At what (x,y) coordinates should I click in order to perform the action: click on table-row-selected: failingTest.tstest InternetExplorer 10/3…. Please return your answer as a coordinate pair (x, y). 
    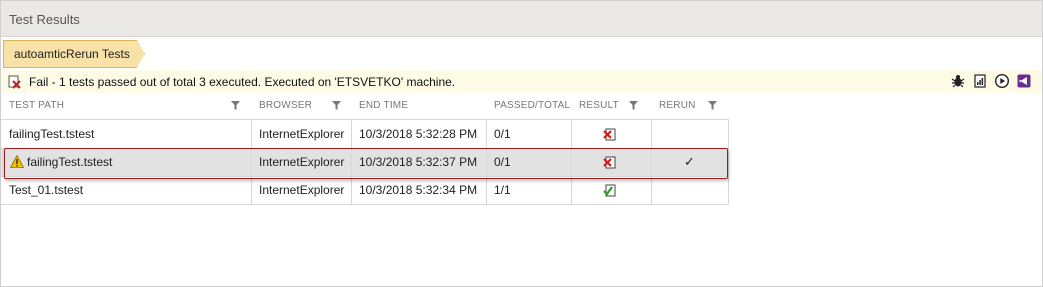
    Looking at the image, I should click on (365, 162).